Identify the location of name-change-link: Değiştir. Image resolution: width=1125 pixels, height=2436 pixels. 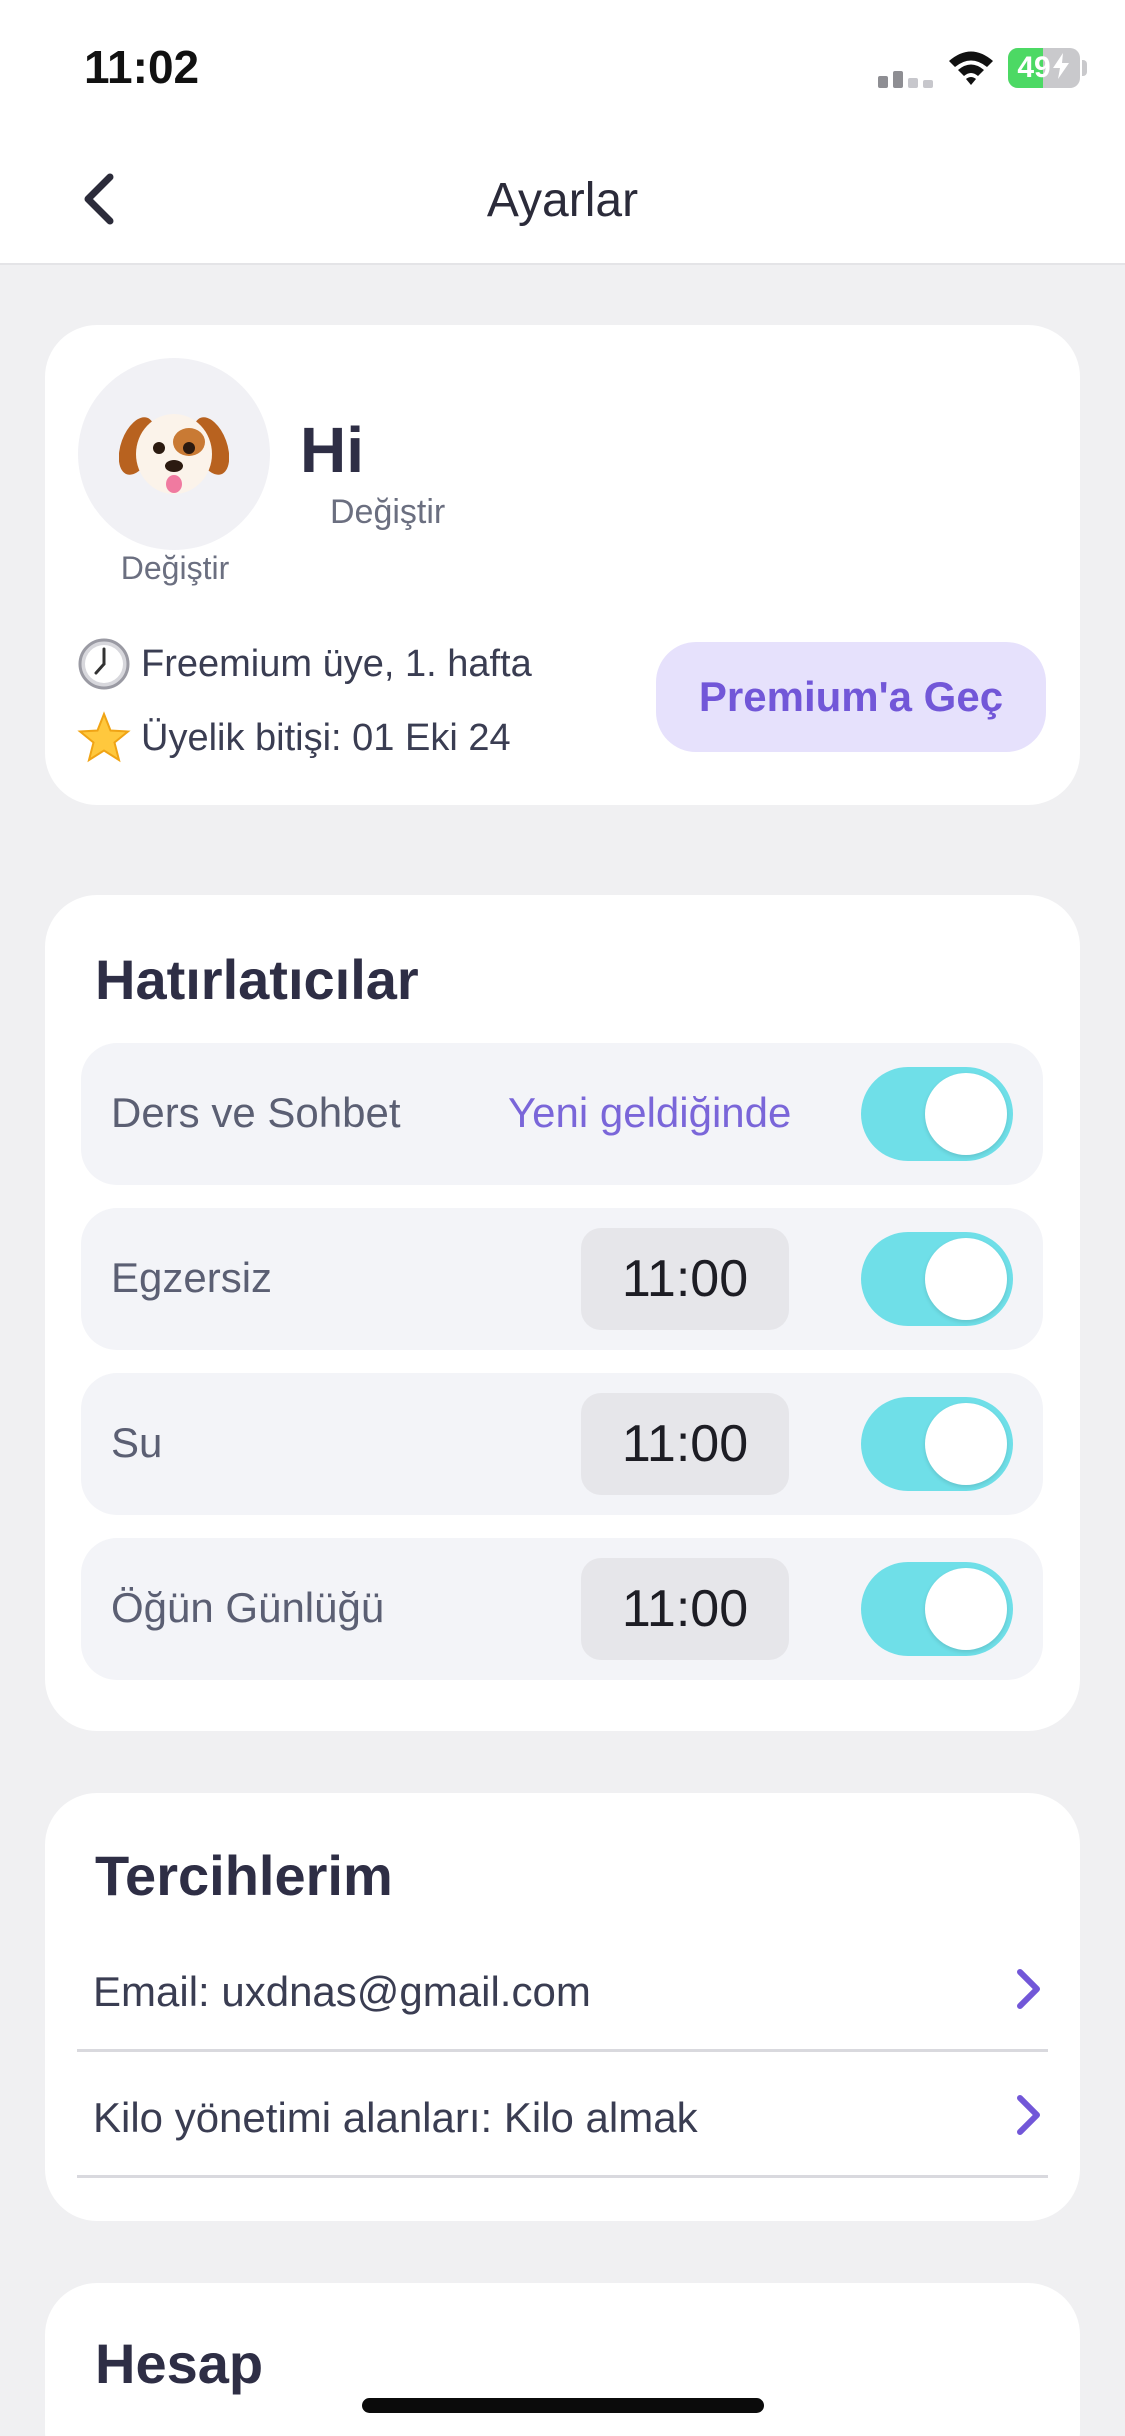
(387, 512).